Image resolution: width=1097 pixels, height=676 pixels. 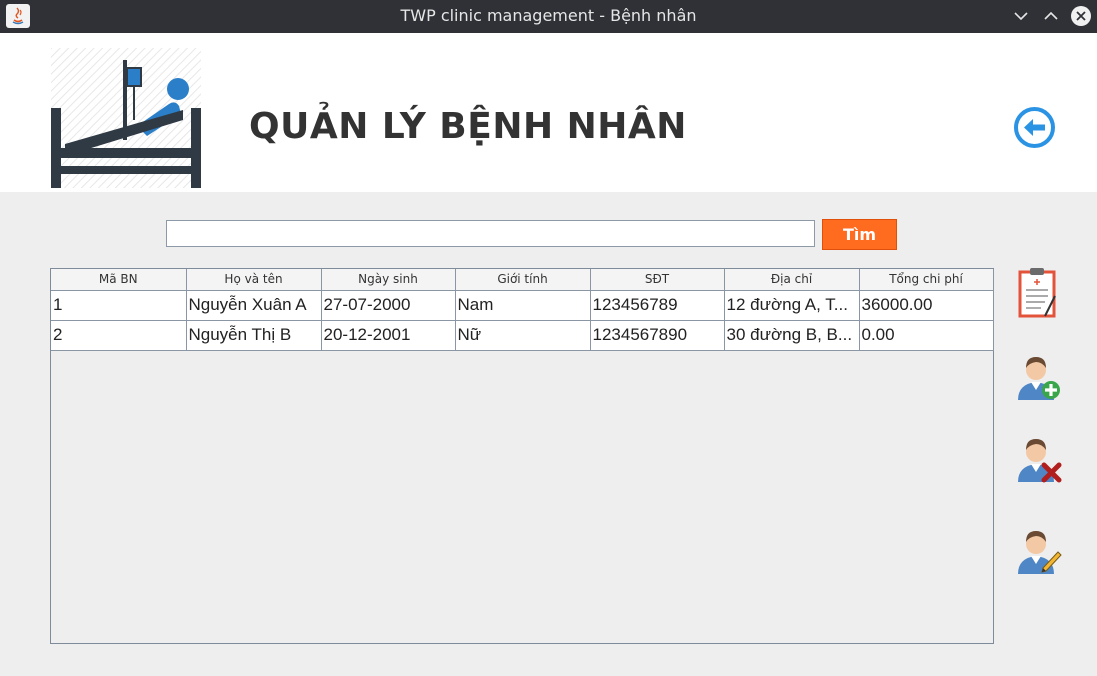 I want to click on delete-patient-icon, so click(x=1038, y=458).